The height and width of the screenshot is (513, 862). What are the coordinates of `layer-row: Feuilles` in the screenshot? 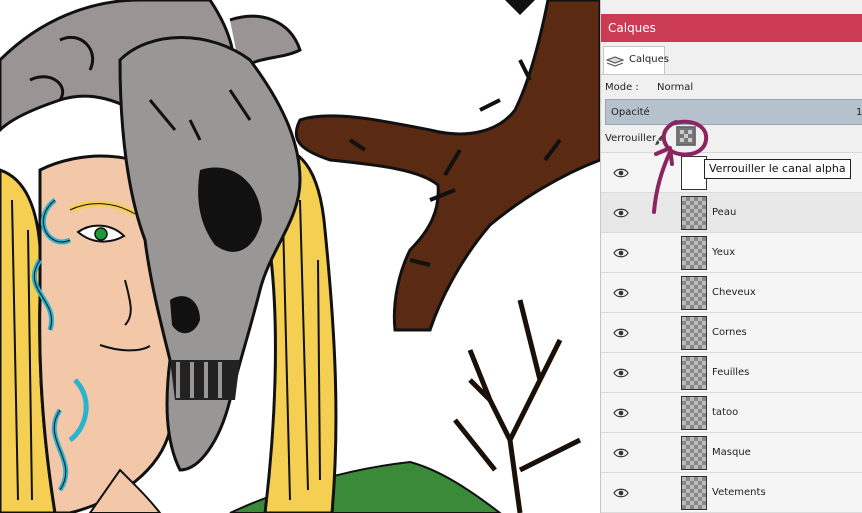 It's located at (731, 373).